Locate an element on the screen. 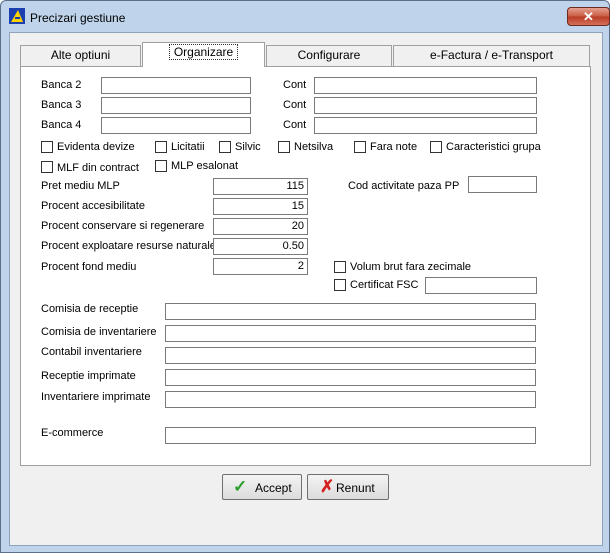 Image resolution: width=610 pixels, height=553 pixels. ecommerce-label: E-commerce is located at coordinates (72, 433).